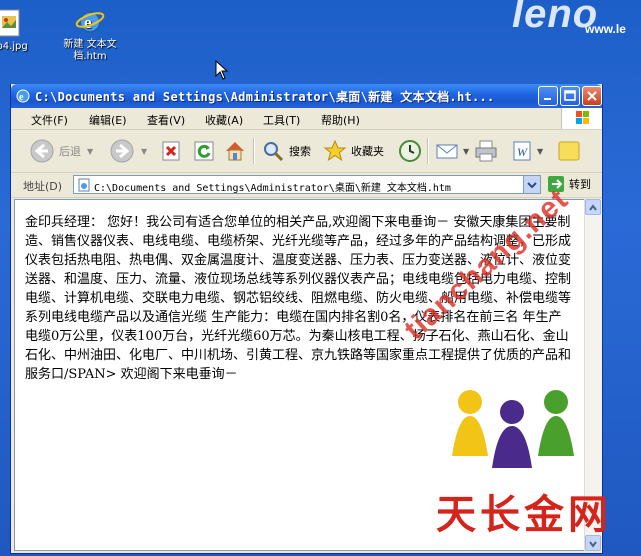  I want to click on print-button, so click(486, 151).